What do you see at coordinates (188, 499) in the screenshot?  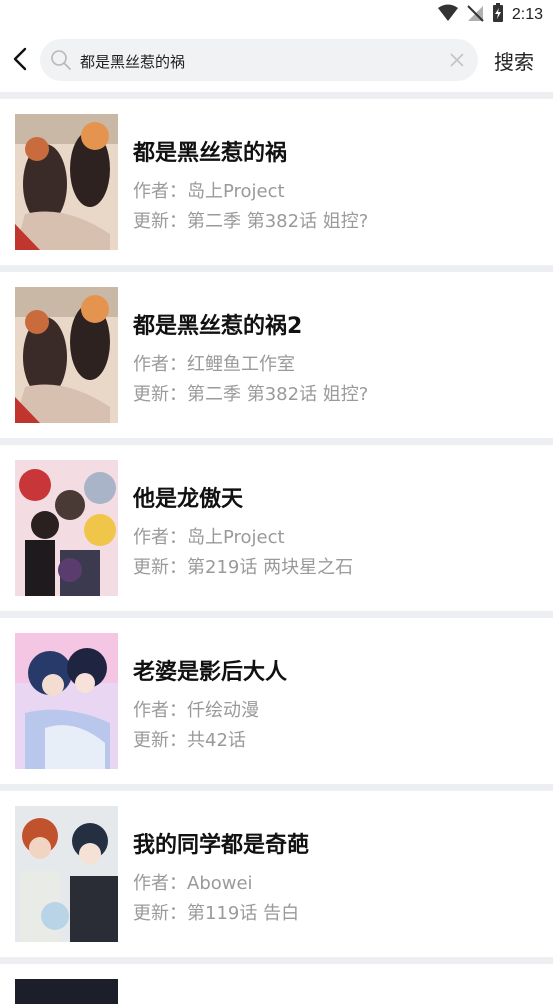 I see `comic-title: 他是龙傲天` at bounding box center [188, 499].